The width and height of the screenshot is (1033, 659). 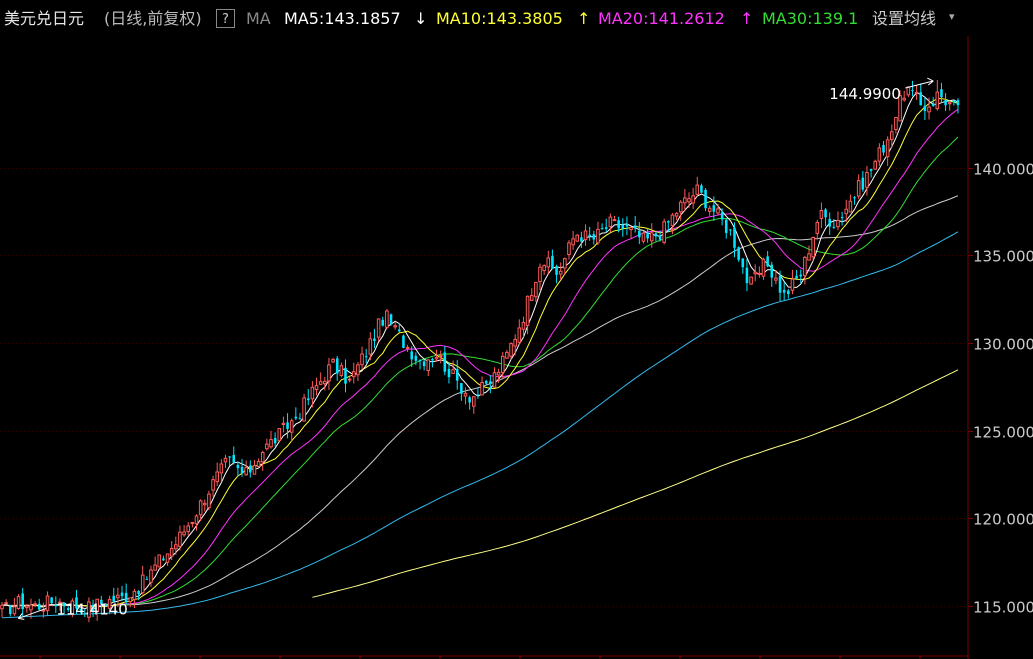 I want to click on high-label: 144.9900, so click(x=865, y=94).